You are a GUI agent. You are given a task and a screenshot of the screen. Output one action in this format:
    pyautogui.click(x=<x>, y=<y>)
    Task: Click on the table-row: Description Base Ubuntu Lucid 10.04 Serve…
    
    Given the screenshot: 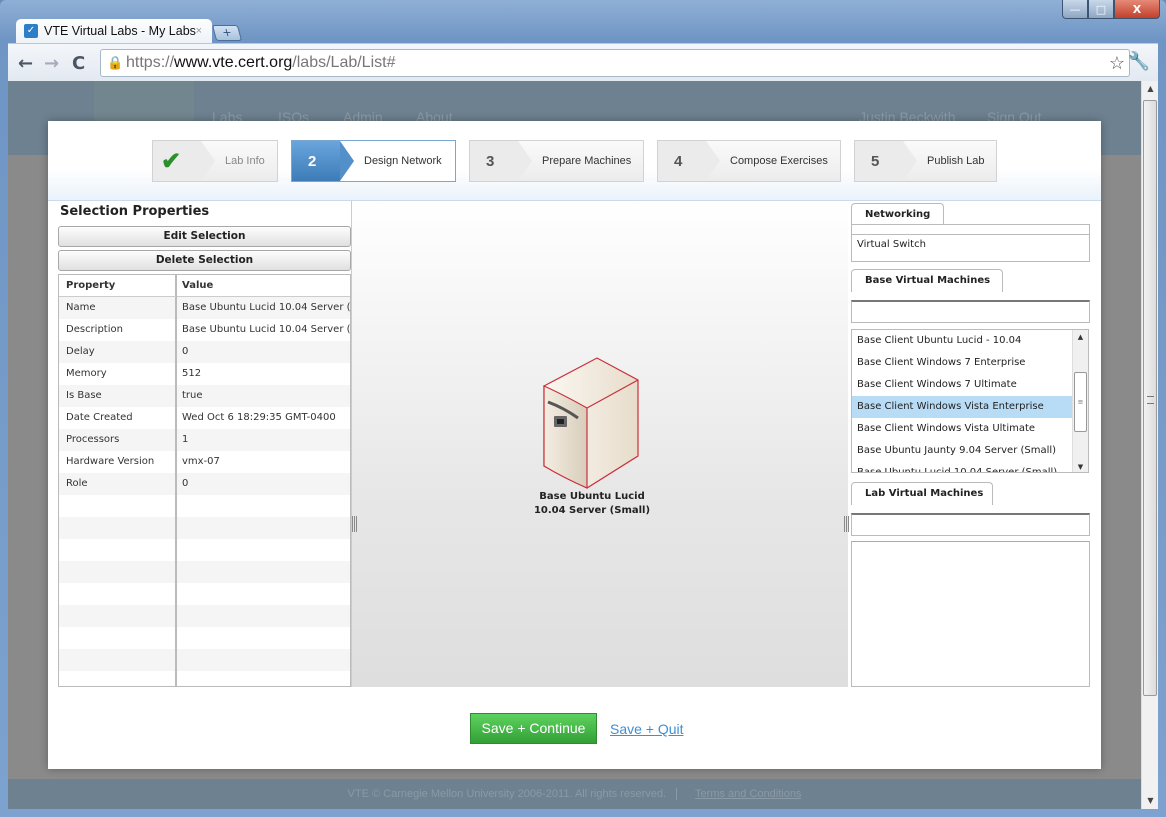 What is the action you would take?
    pyautogui.click(x=204, y=330)
    